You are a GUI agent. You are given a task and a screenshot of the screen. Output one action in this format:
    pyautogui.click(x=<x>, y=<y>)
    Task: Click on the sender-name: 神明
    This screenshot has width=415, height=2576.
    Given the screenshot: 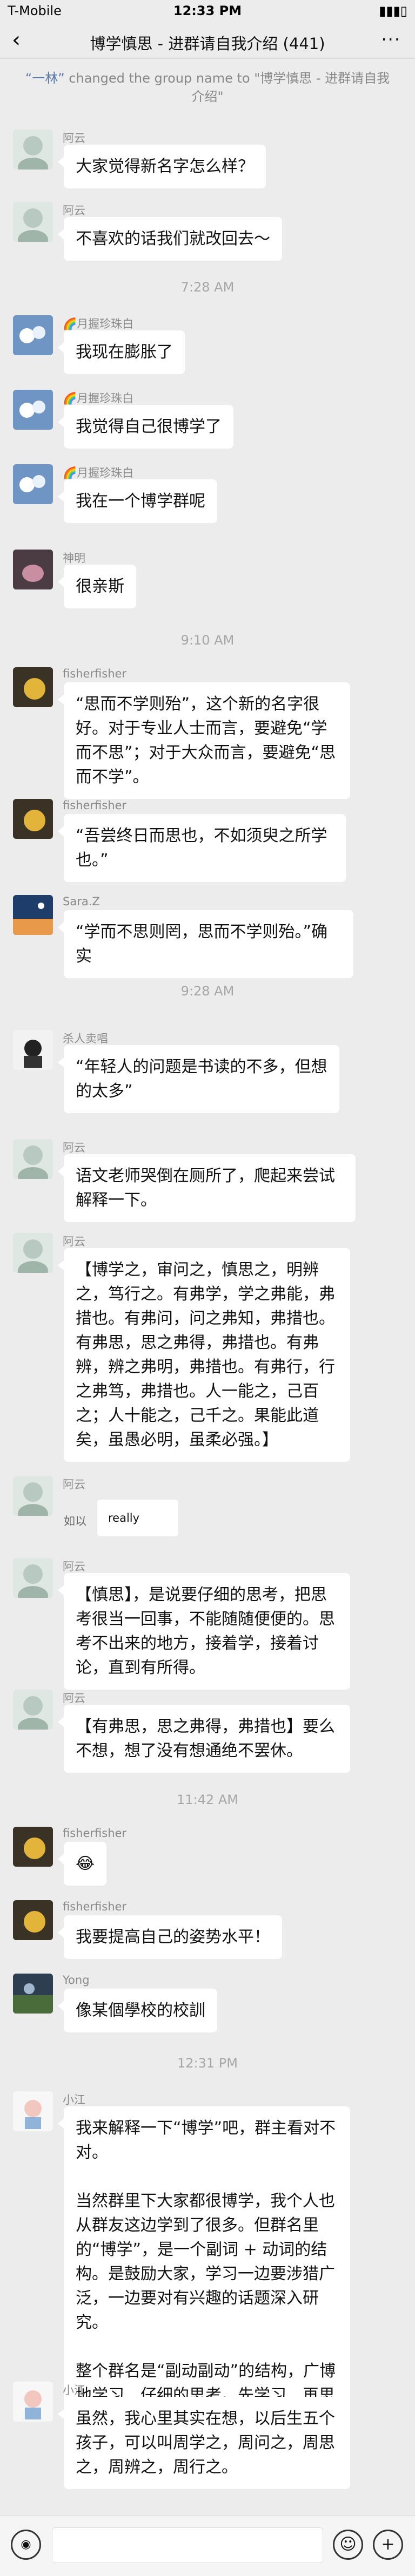 What is the action you would take?
    pyautogui.click(x=74, y=558)
    